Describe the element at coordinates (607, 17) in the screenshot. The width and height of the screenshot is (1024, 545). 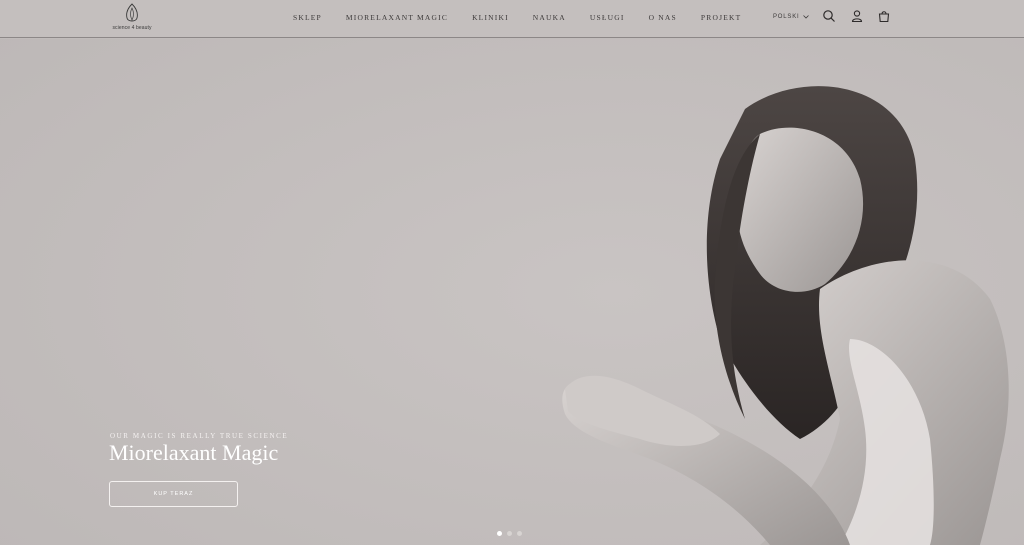
I see `nav-item-uslugi: USŁUGI` at that location.